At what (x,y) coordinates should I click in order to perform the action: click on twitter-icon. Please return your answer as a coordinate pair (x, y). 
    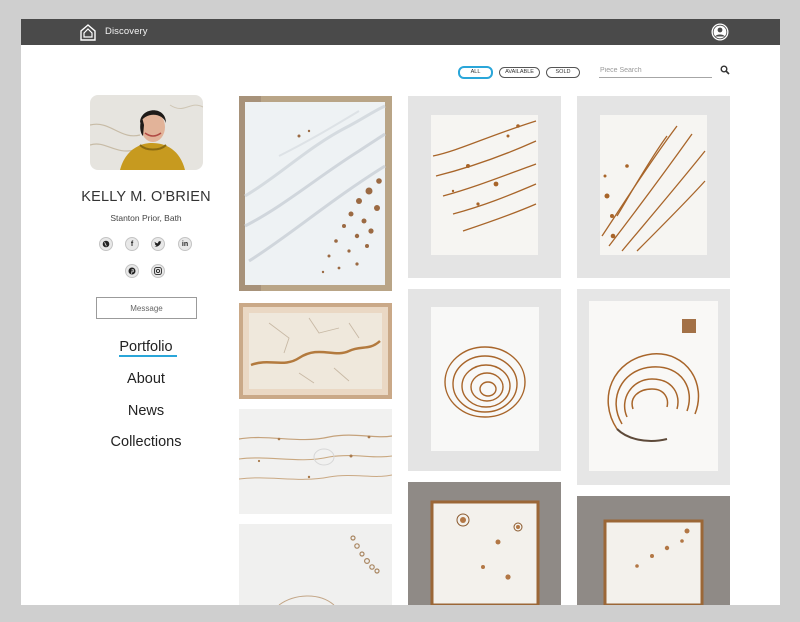
    Looking at the image, I should click on (158, 244).